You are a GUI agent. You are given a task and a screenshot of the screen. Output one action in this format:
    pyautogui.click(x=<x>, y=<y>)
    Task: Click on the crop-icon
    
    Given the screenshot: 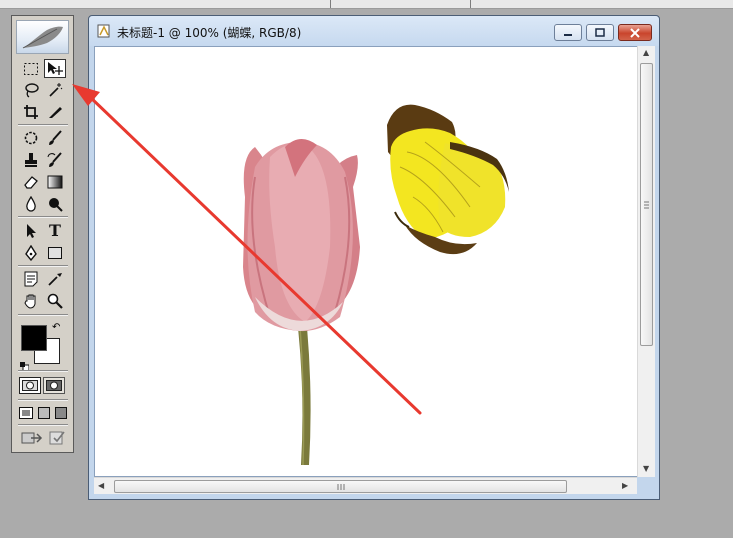 What is the action you would take?
    pyautogui.click(x=31, y=111)
    